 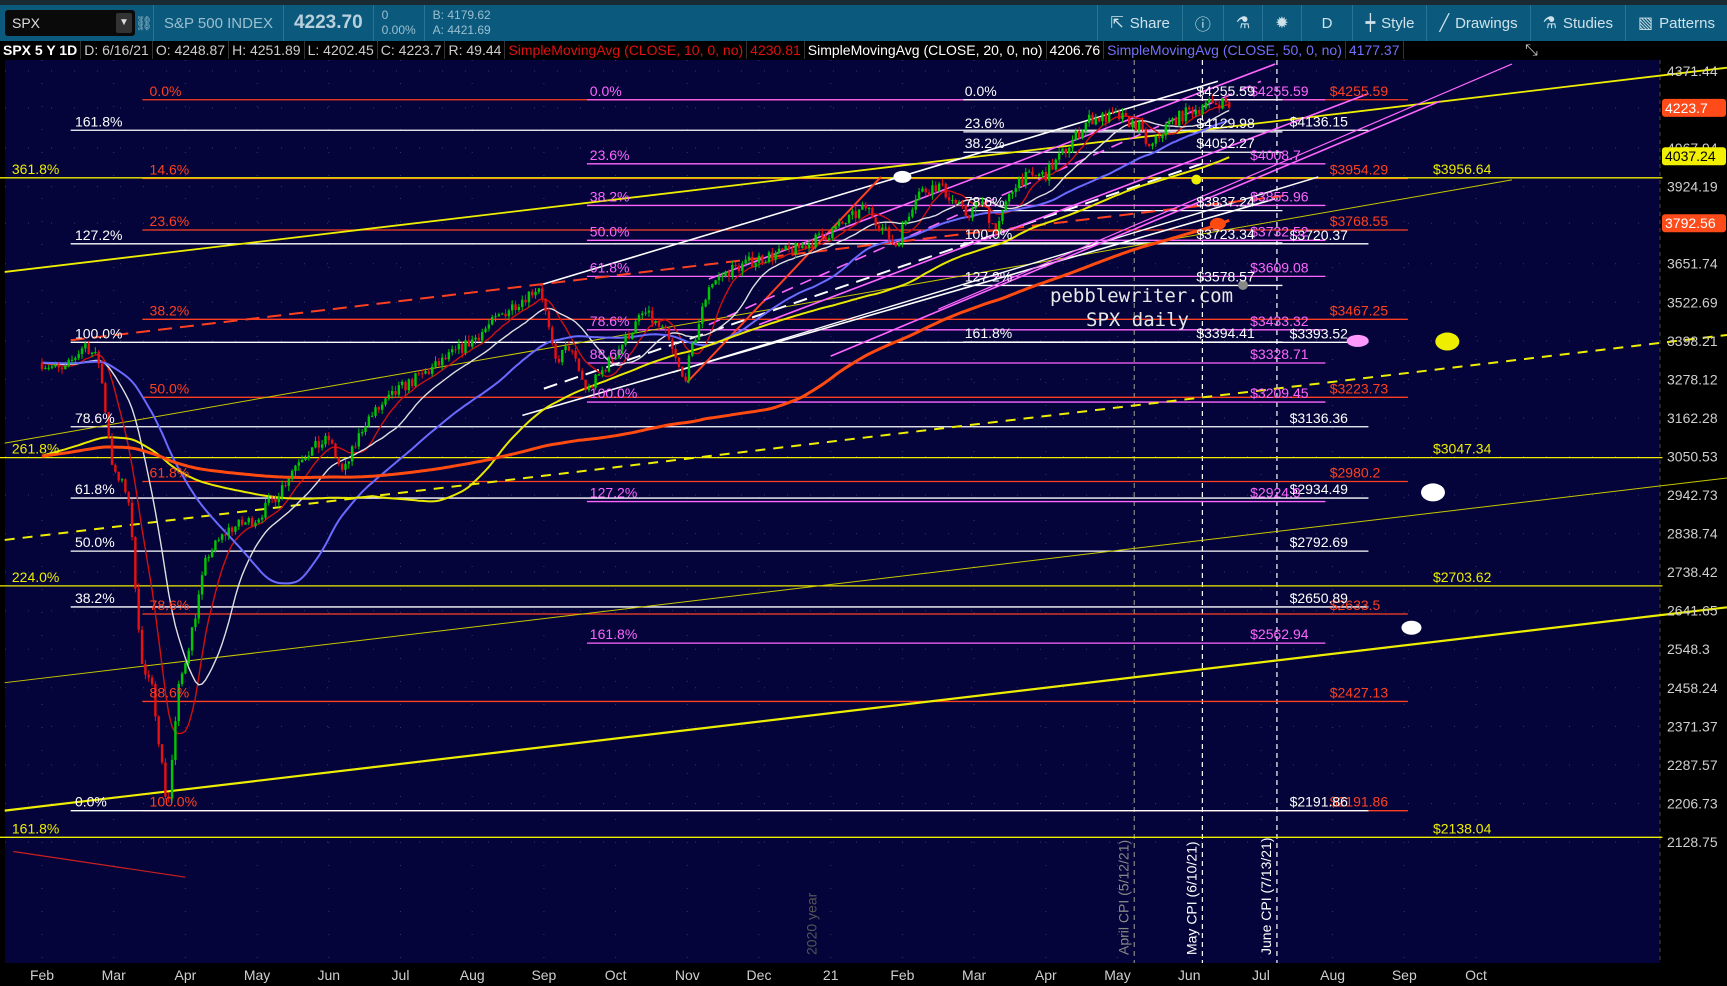 I want to click on fib-price-label: $3433.32, so click(x=1279, y=321).